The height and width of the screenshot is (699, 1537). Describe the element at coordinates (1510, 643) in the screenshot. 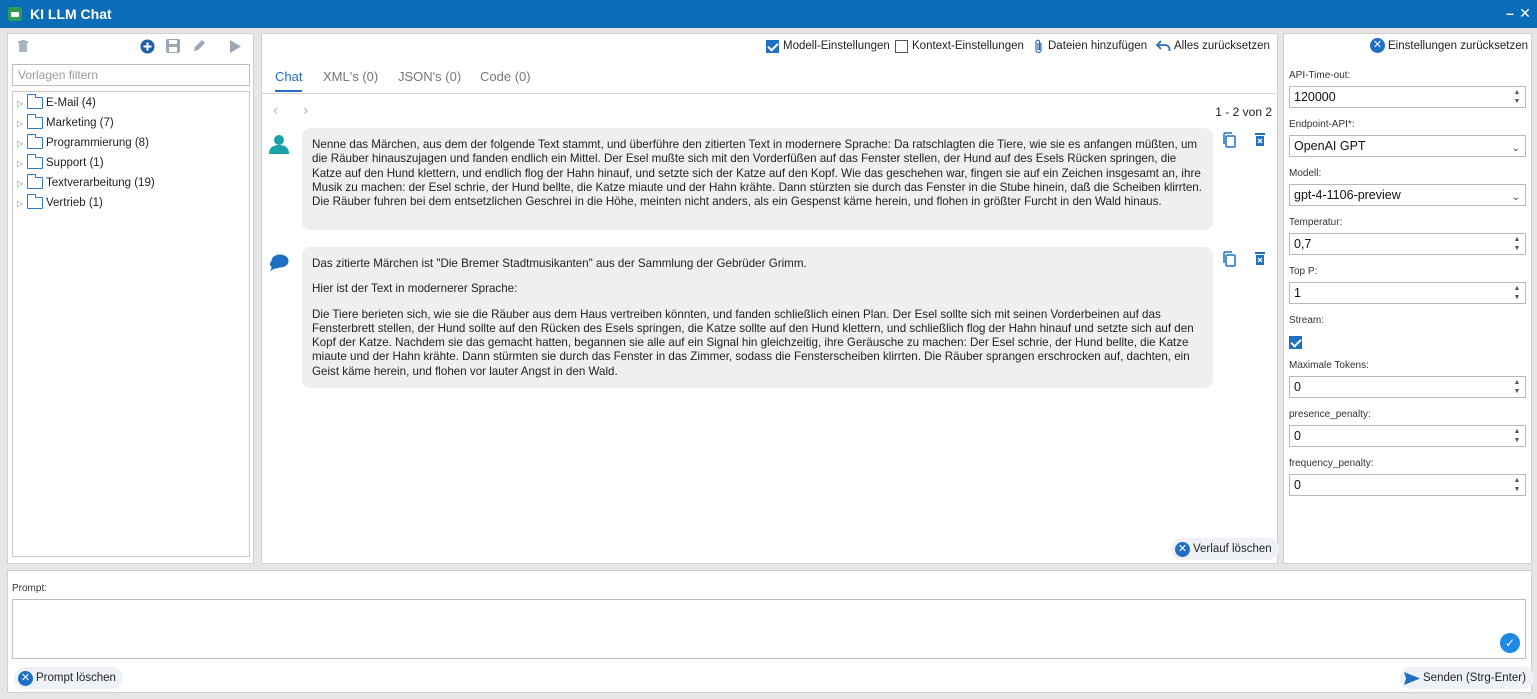

I see `check-circle-icon: ✓` at that location.